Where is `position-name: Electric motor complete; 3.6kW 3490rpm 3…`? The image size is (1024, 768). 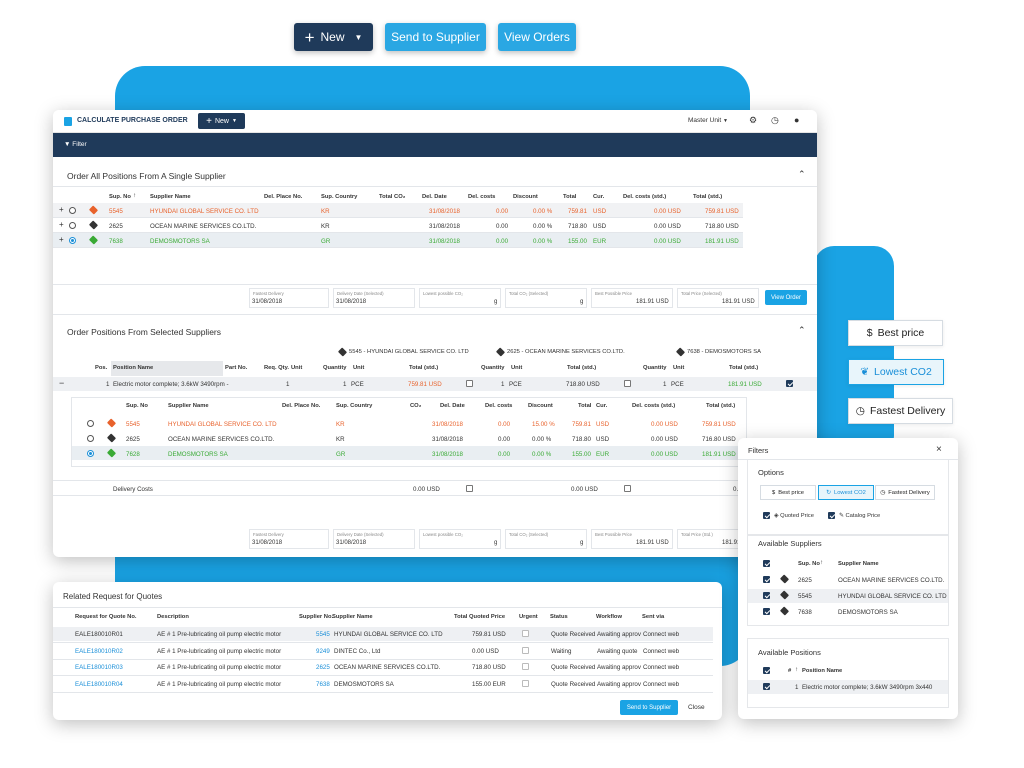 position-name: Electric motor complete; 3.6kW 3490rpm 3… is located at coordinates (867, 687).